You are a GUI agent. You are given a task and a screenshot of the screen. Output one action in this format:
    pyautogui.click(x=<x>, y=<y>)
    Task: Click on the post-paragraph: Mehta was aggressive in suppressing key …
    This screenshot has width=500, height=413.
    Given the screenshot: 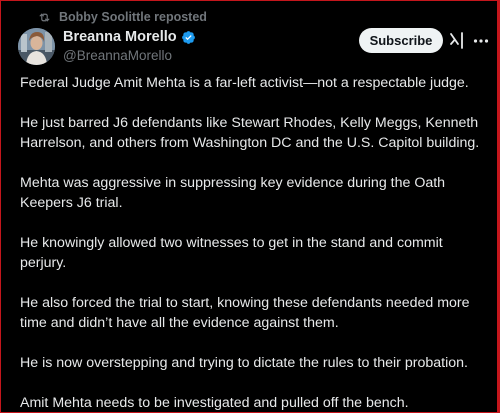 What is the action you would take?
    pyautogui.click(x=233, y=193)
    